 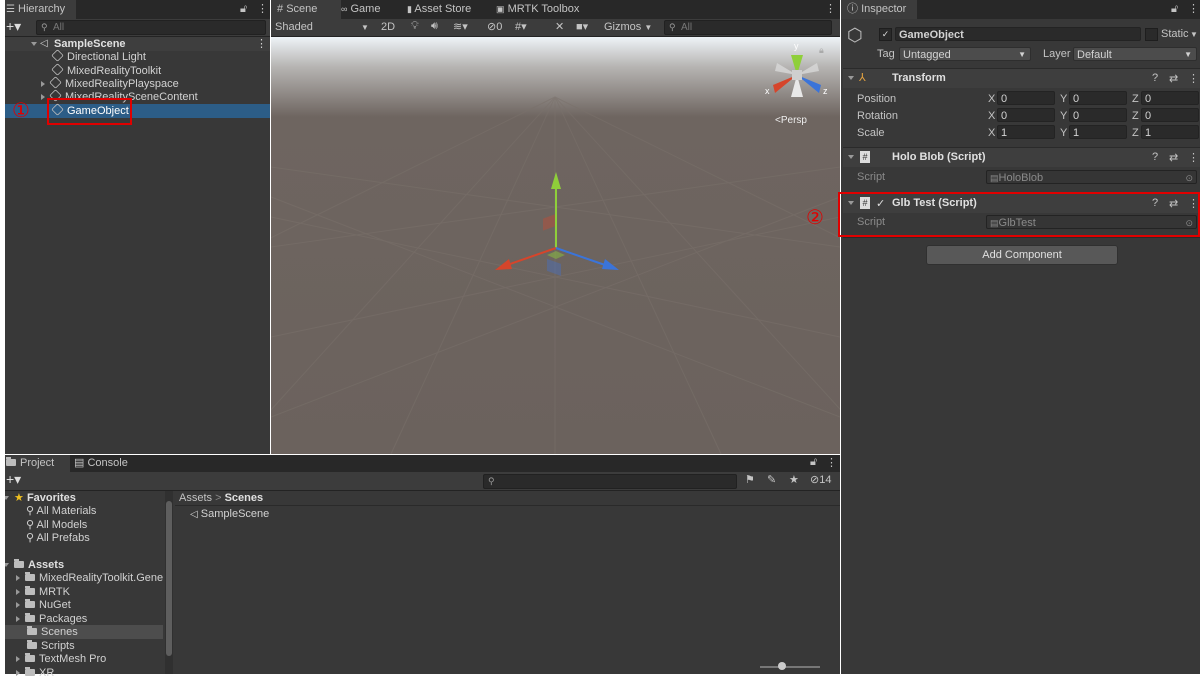 I want to click on list-item: NuGet, so click(x=43, y=605).